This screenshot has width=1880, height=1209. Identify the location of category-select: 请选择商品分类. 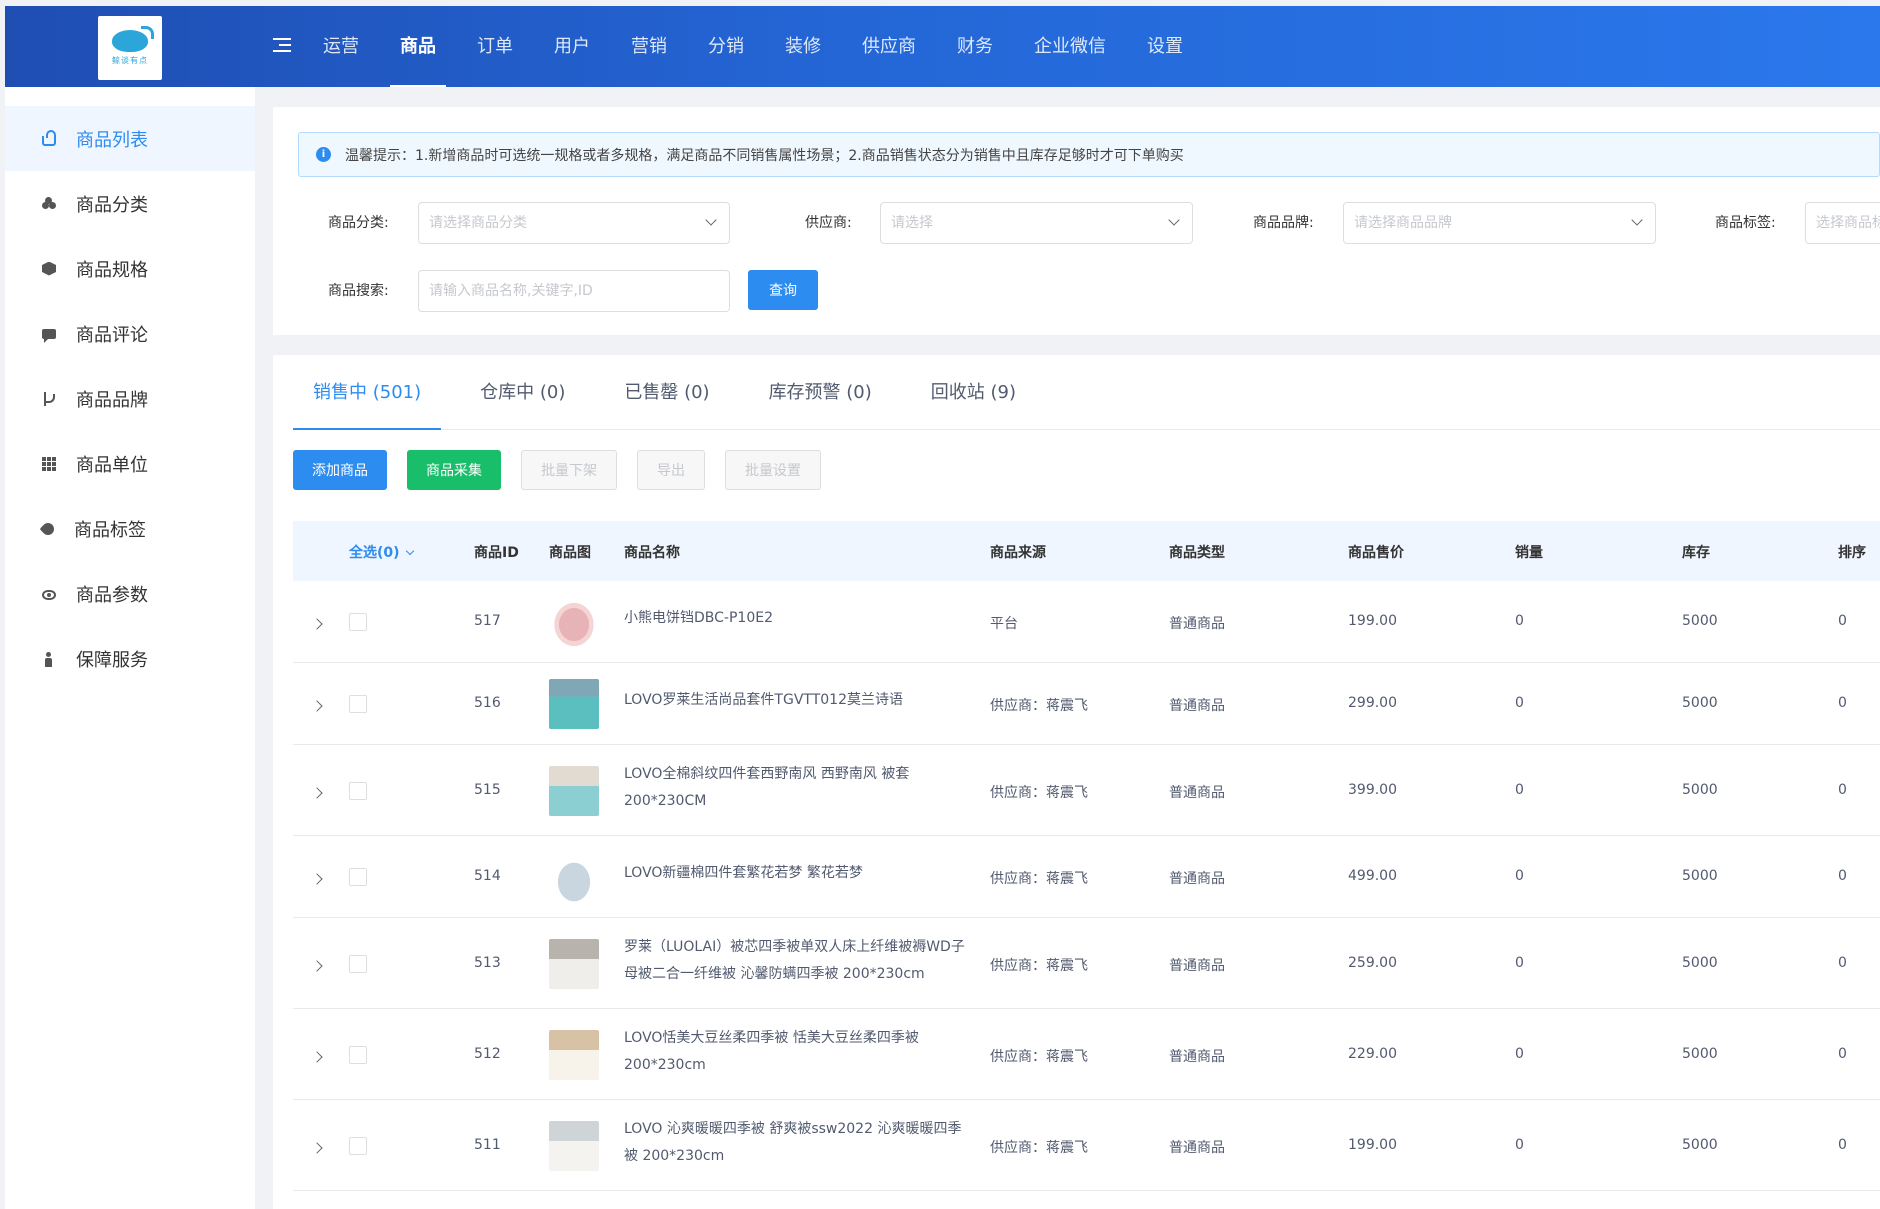
(574, 223).